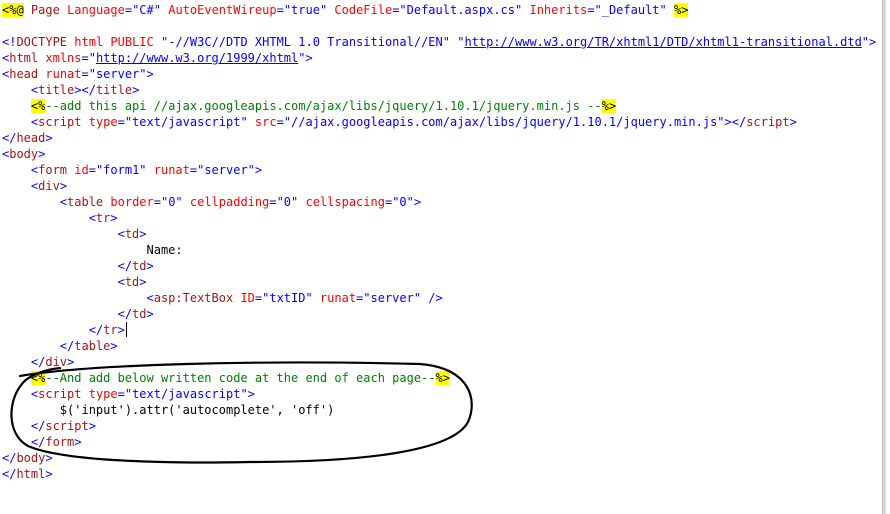 The image size is (890, 514). What do you see at coordinates (403, 202) in the screenshot?
I see `code-token: ="0">` at bounding box center [403, 202].